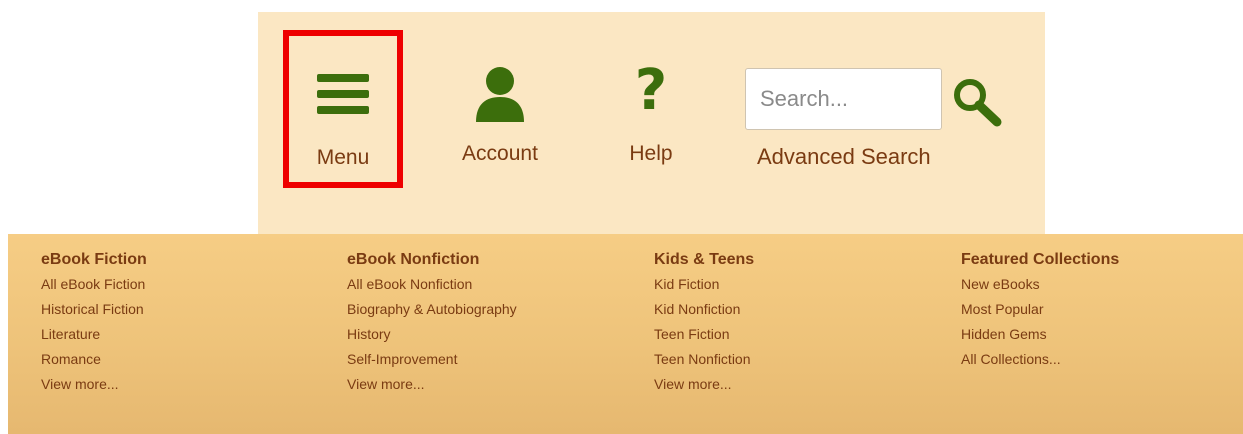  Describe the element at coordinates (1040, 284) in the screenshot. I see `dropdown-link: New eBooks` at that location.